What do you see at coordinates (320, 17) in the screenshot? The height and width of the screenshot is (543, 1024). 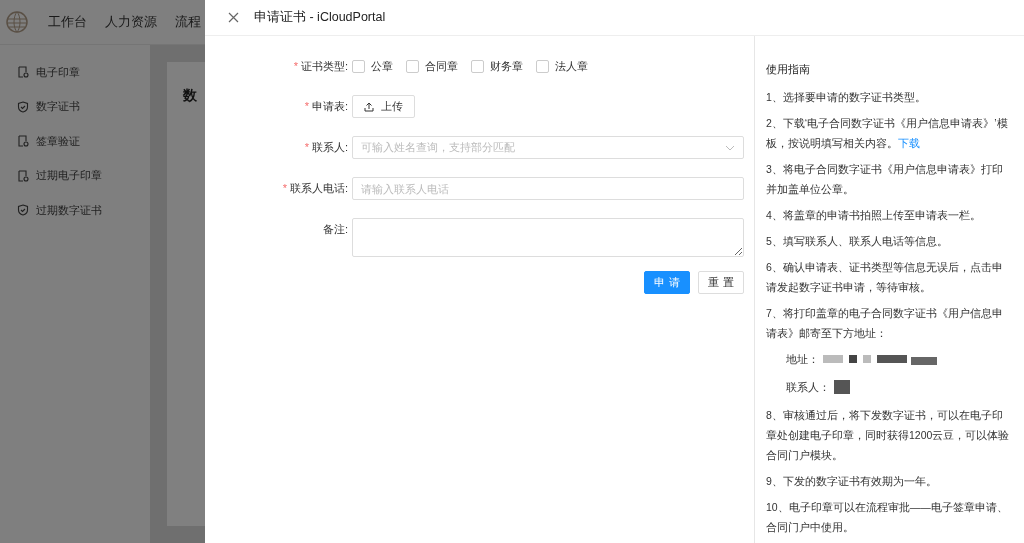 I see `drawer-title: 申请证书 - iCloudPortal` at bounding box center [320, 17].